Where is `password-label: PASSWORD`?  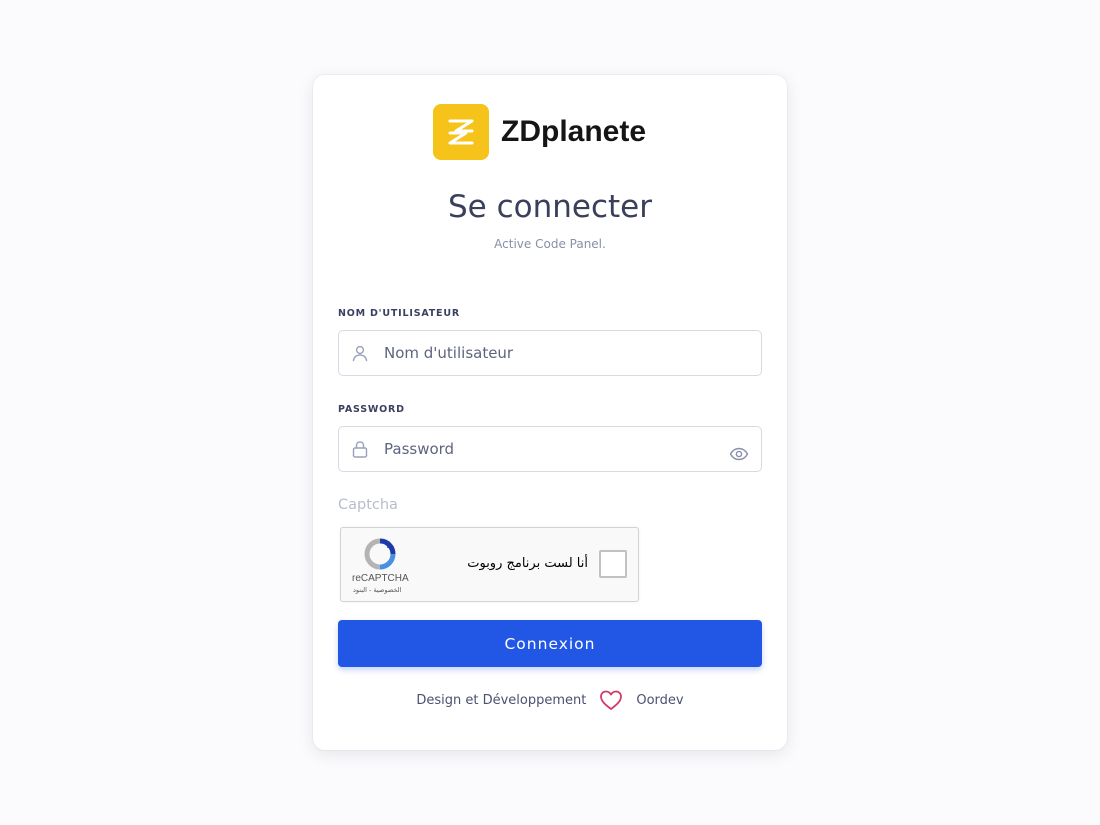 password-label: PASSWORD is located at coordinates (371, 409).